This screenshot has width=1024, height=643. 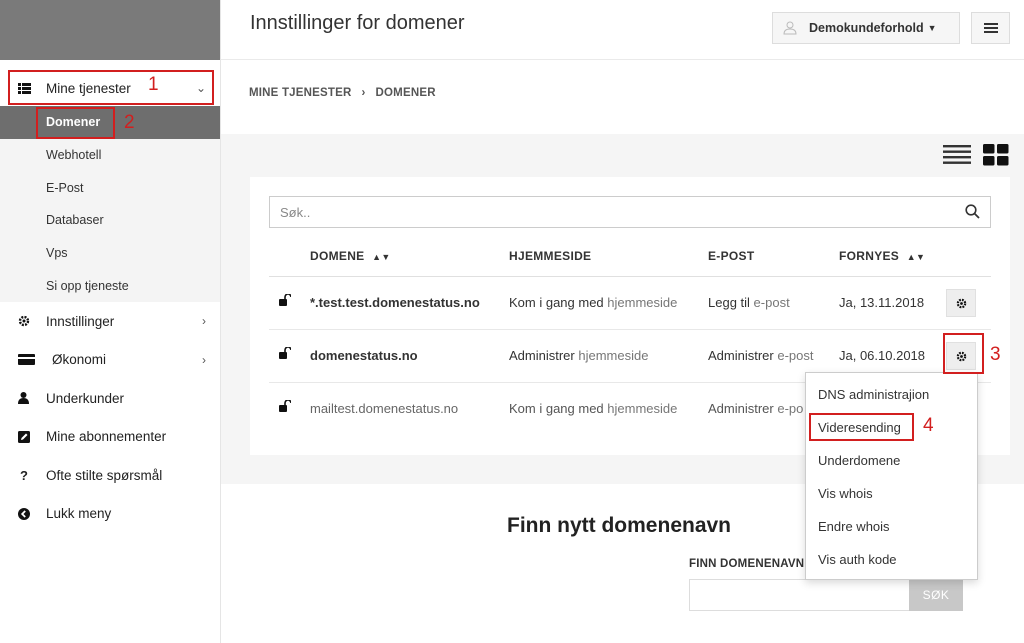 I want to click on circle-chevron-left-icon, so click(x=32, y=513).